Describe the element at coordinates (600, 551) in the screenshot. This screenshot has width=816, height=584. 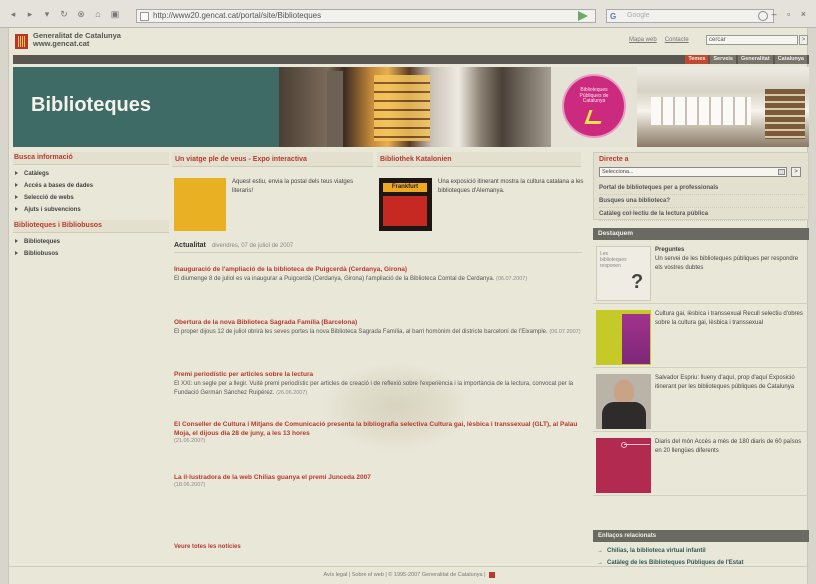
I see `arrow-icon: →` at that location.